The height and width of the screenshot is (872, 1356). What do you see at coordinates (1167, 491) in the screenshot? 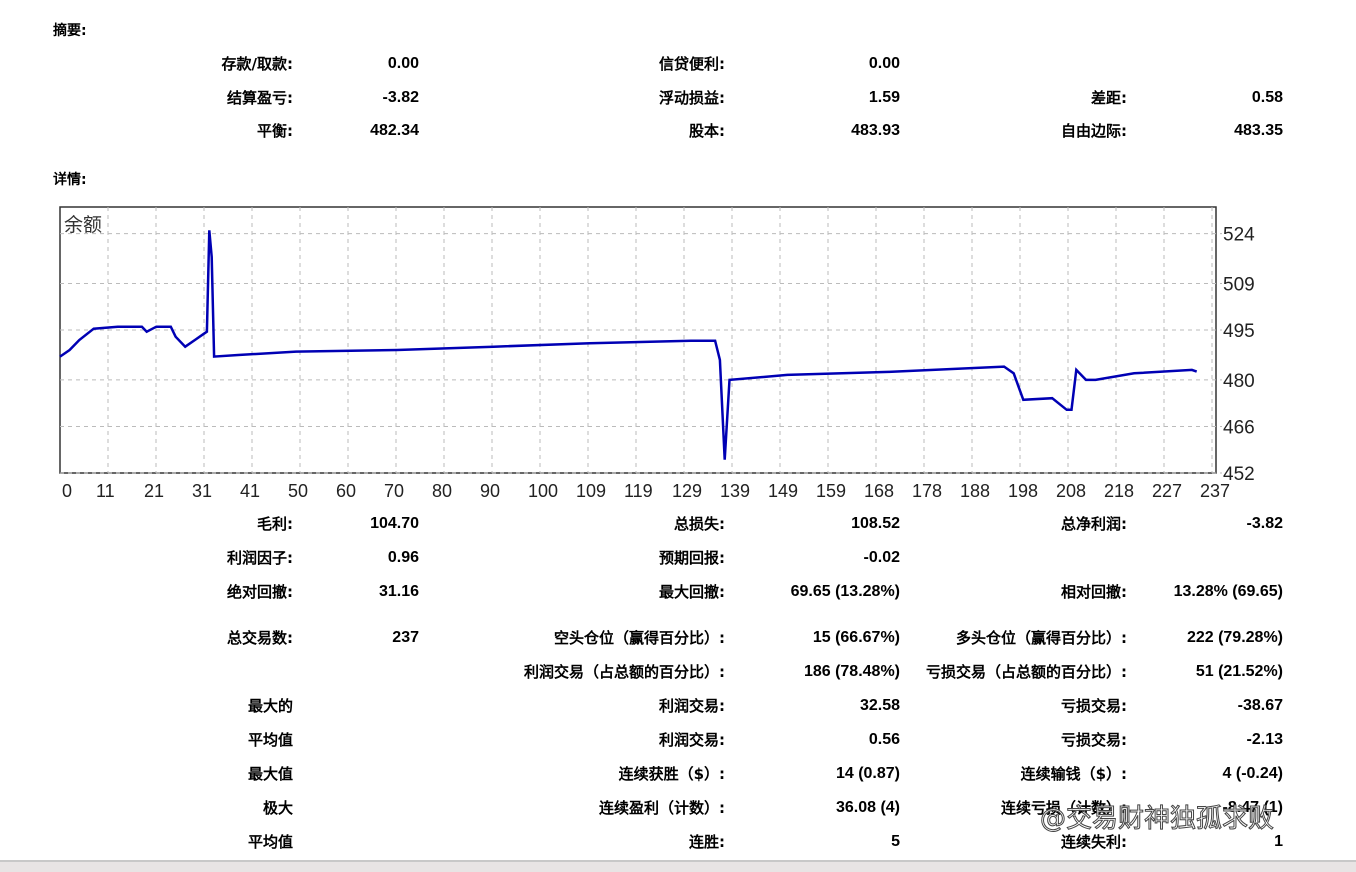
I see `x-tick-label: 227` at bounding box center [1167, 491].